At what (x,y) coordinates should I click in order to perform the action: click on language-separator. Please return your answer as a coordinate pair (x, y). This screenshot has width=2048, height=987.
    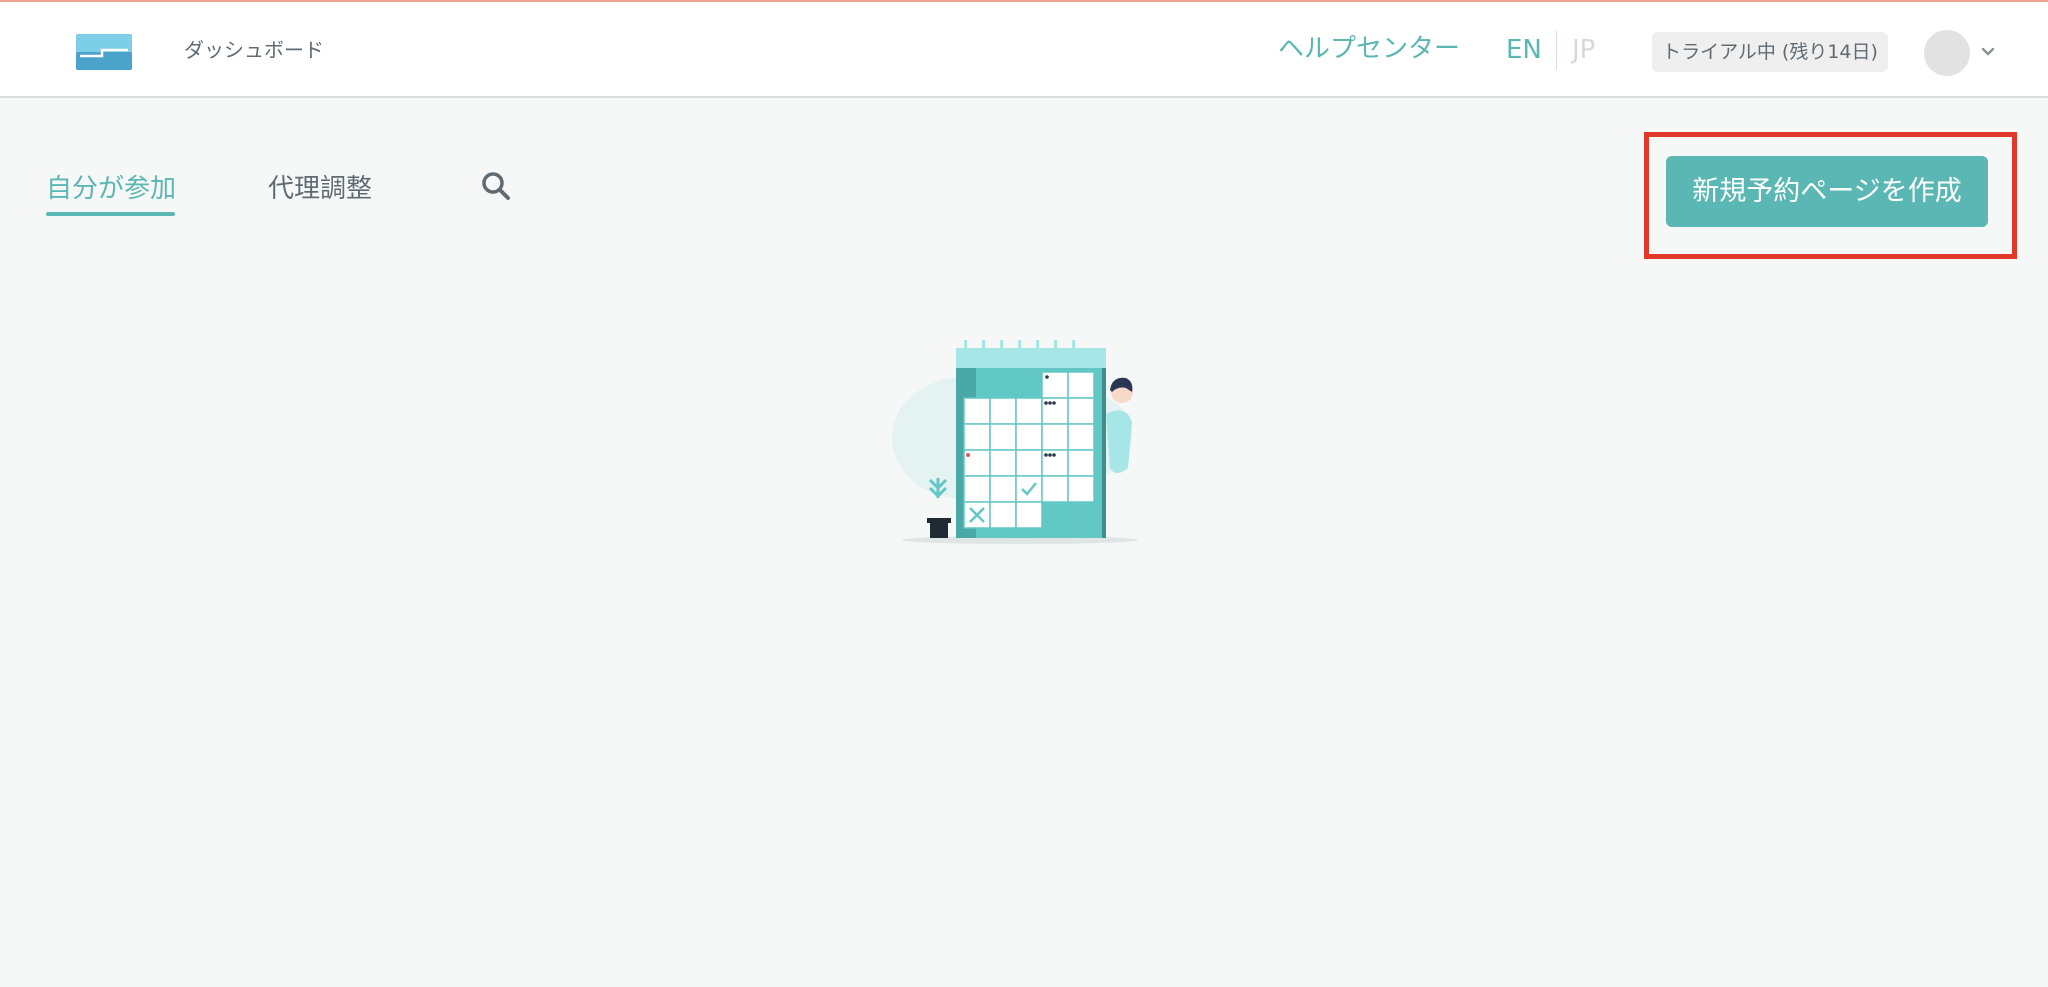
    Looking at the image, I should click on (1556, 50).